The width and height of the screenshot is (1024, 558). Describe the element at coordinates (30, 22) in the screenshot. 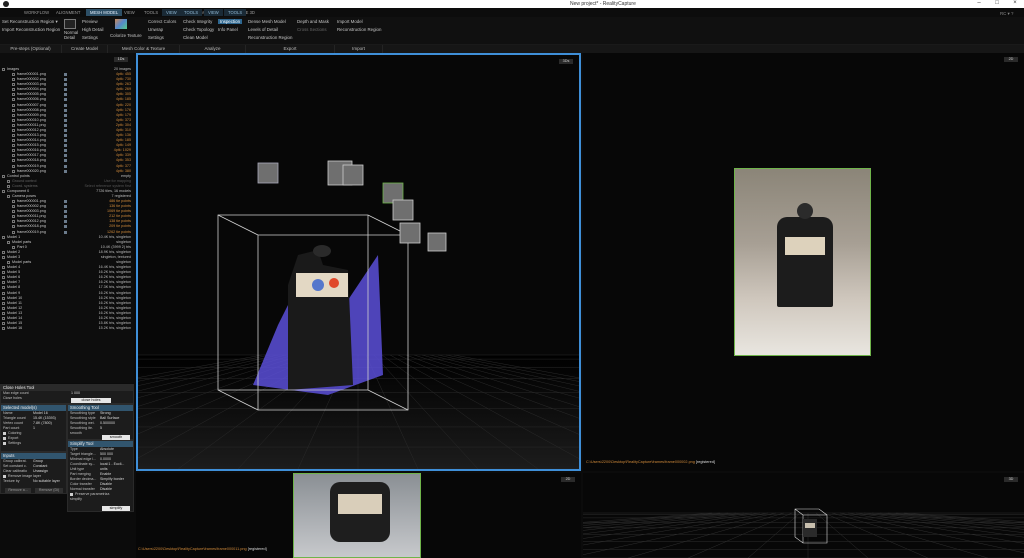

I see `set-reconstruction-region-button: Set Reconstruction Region ▾` at that location.